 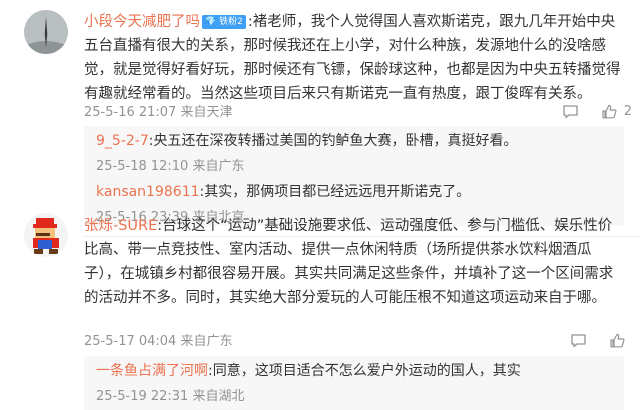 I want to click on comment-actions: 2, so click(x=597, y=111).